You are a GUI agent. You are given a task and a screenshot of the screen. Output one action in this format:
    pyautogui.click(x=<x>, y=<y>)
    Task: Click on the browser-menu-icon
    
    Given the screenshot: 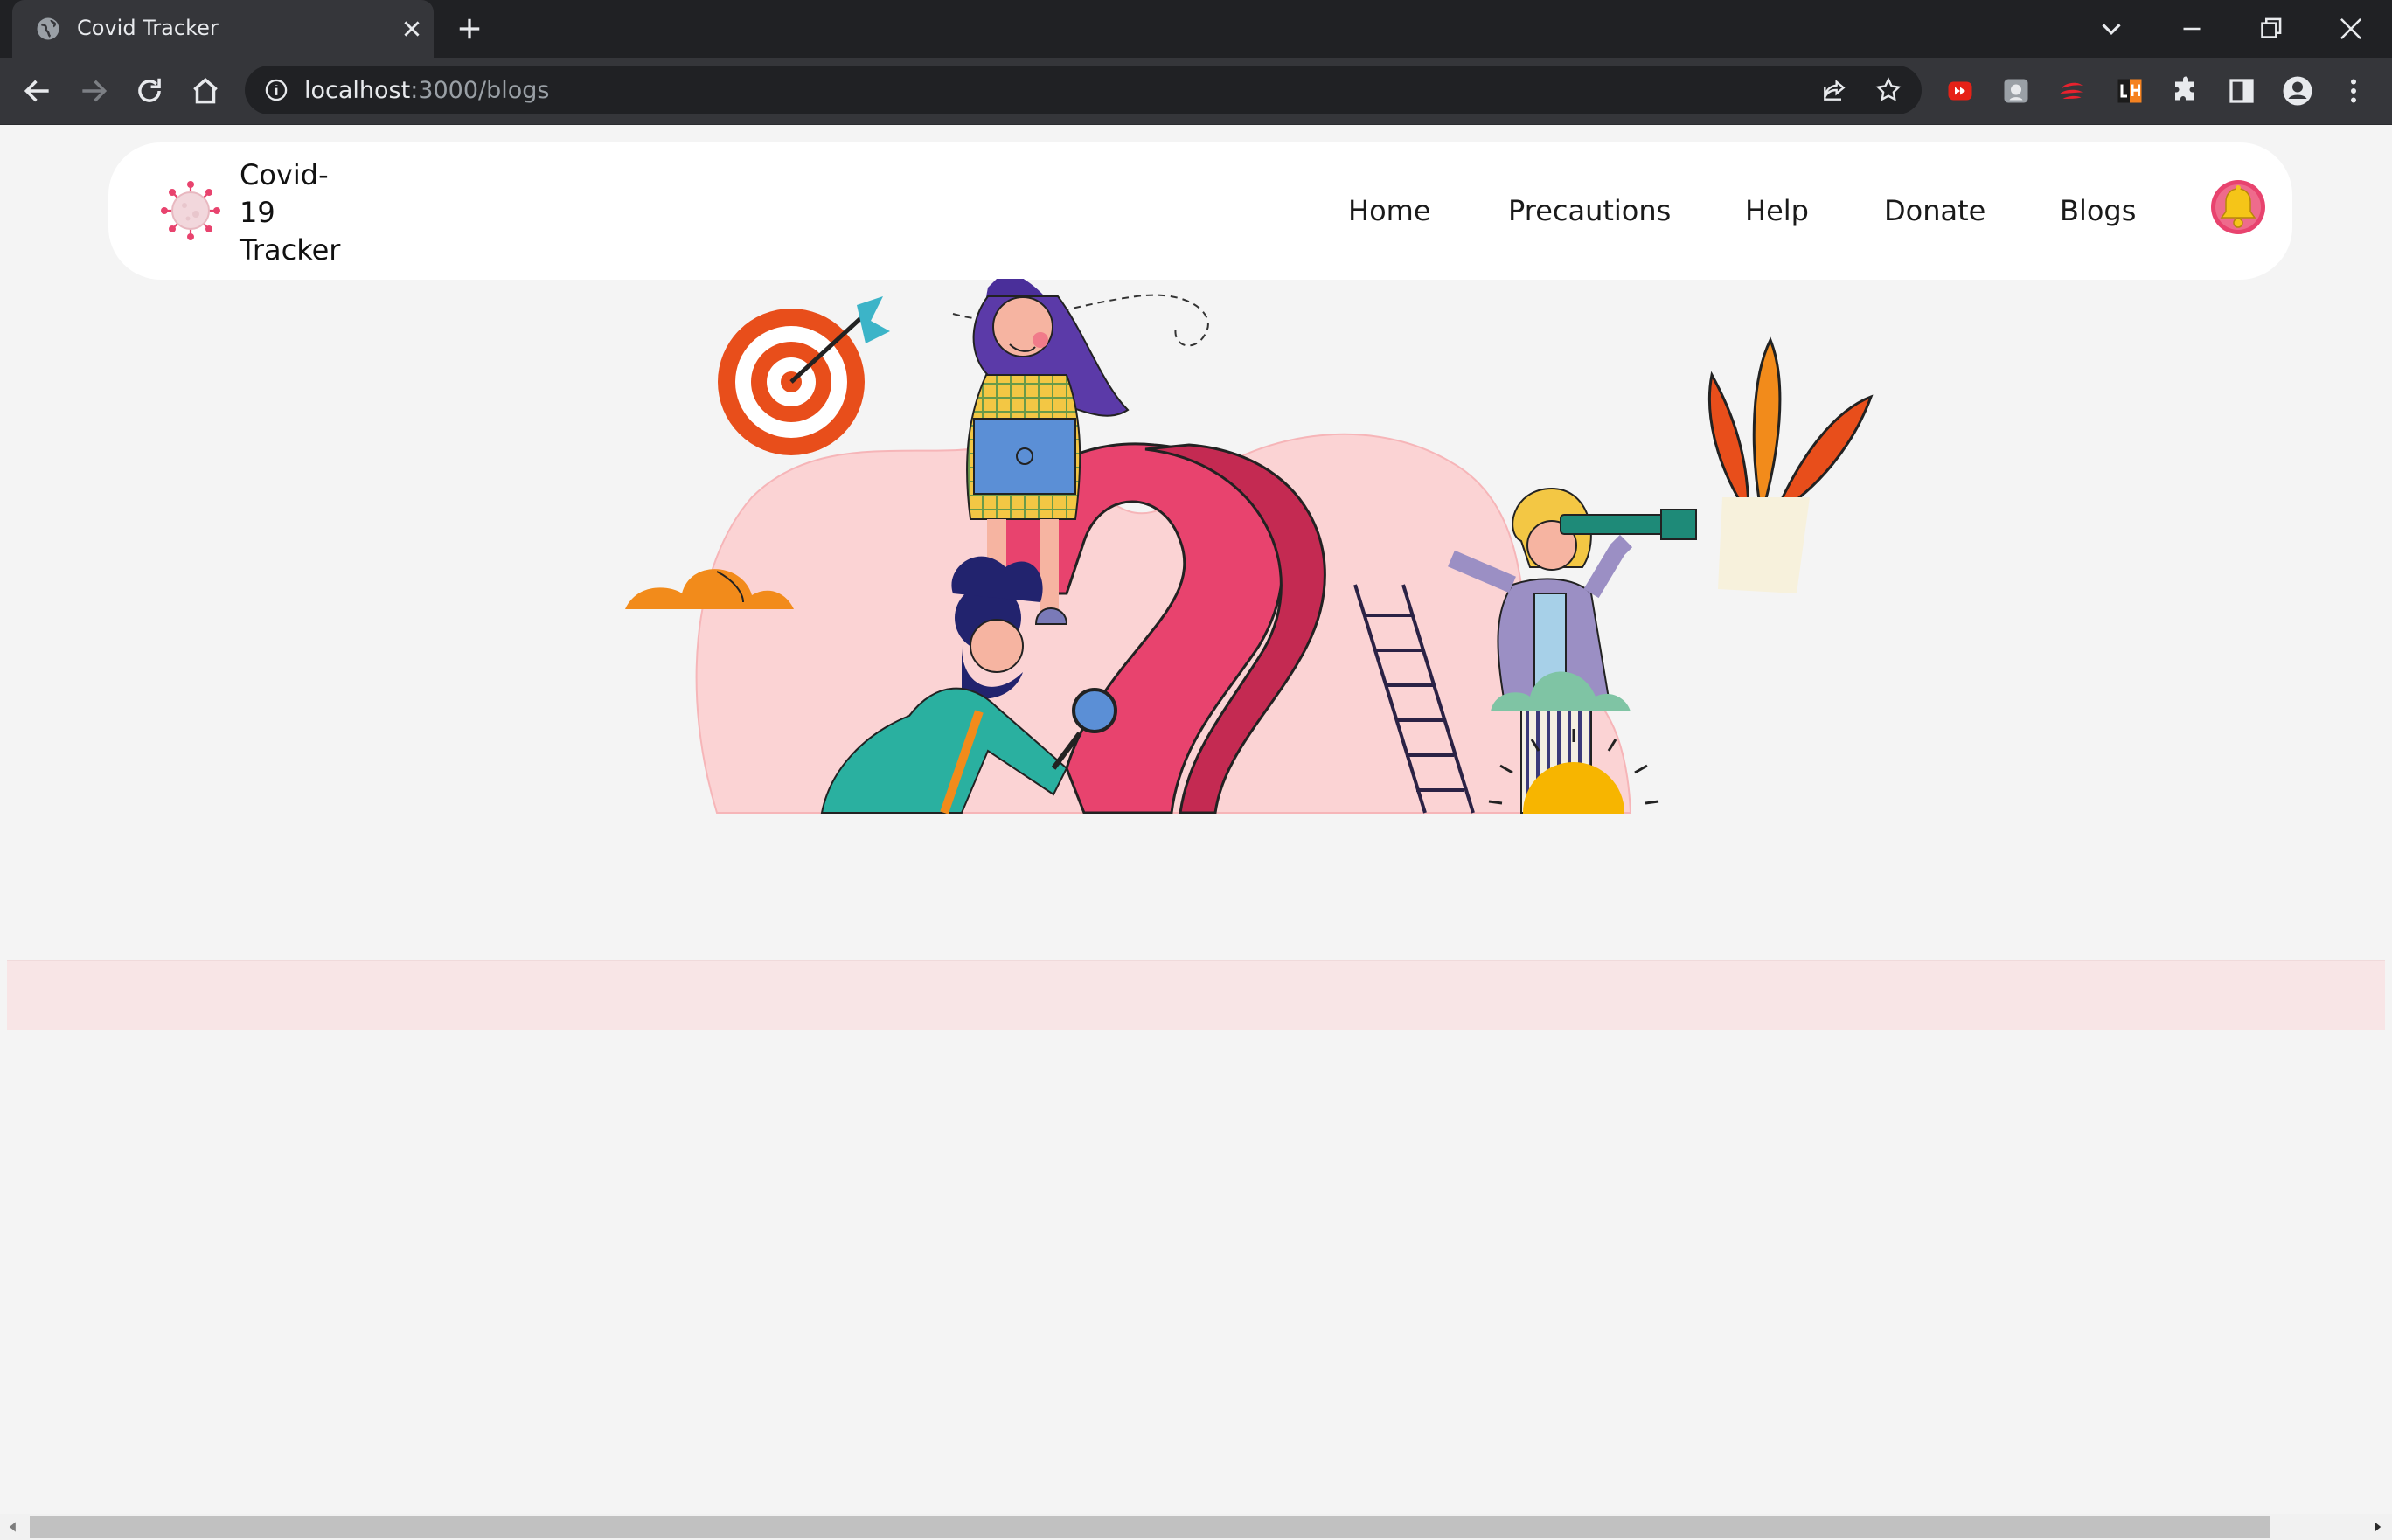 What is the action you would take?
    pyautogui.click(x=2353, y=91)
    